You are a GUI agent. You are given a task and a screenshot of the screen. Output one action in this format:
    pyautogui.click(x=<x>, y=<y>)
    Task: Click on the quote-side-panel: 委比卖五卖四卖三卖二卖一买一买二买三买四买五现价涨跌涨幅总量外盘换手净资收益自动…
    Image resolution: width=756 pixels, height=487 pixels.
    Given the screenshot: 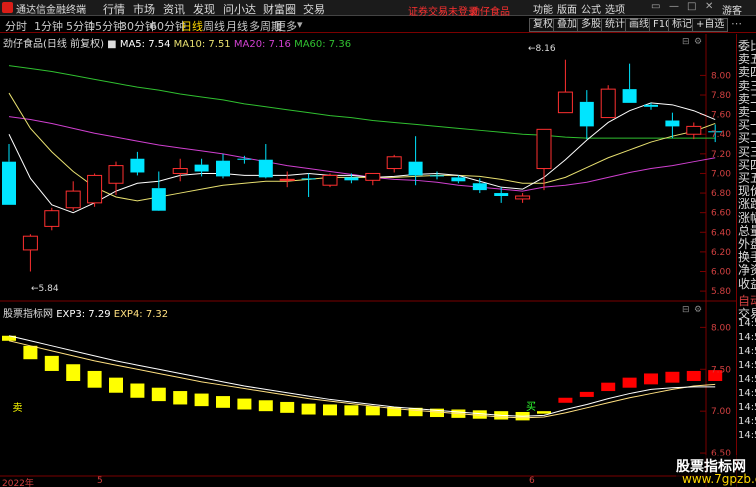 What is the action you would take?
    pyautogui.click(x=746, y=260)
    